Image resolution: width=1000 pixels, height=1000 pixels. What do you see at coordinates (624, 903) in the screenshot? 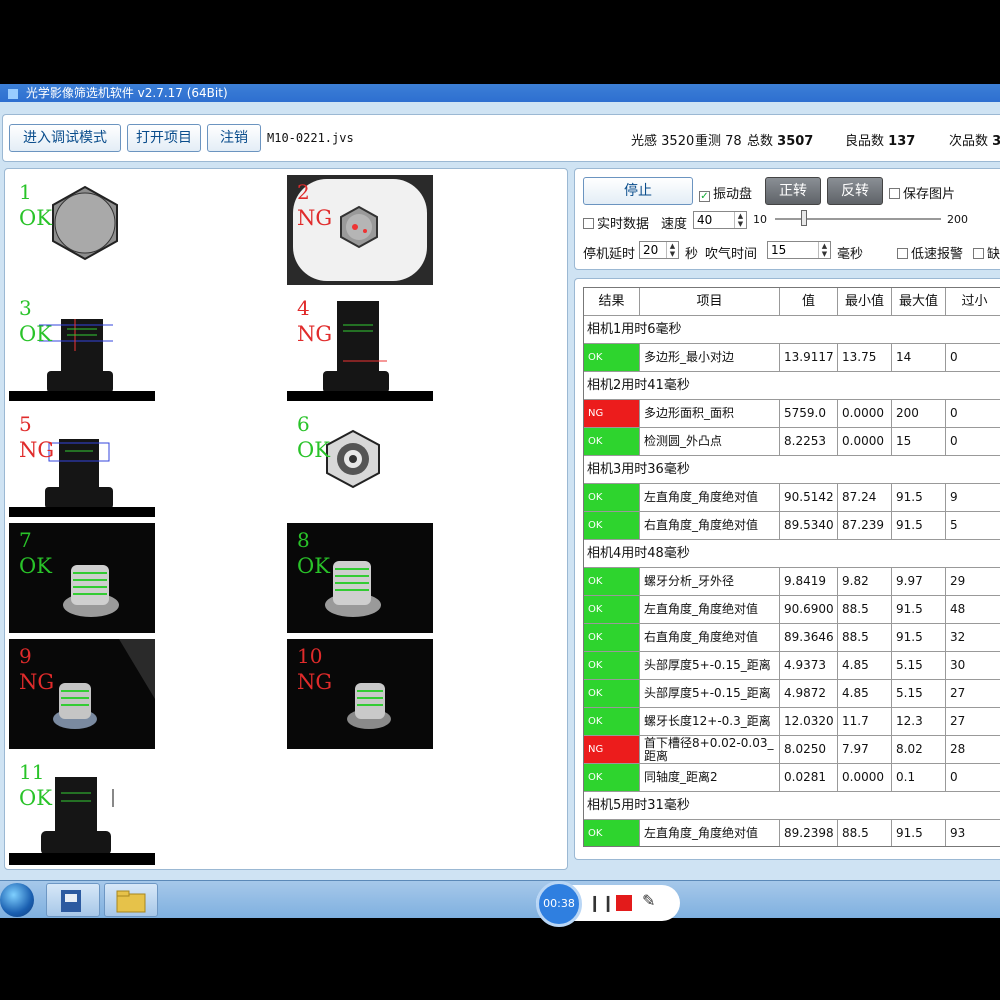
I see `stop-record-icon` at bounding box center [624, 903].